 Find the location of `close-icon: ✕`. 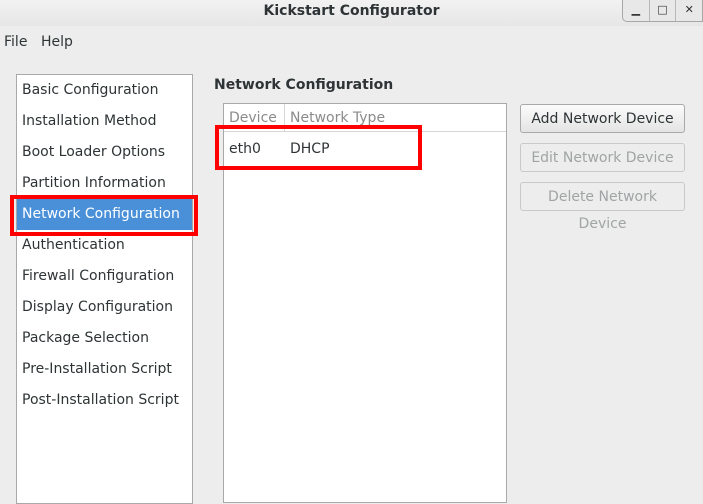

close-icon: ✕ is located at coordinates (689, 10).